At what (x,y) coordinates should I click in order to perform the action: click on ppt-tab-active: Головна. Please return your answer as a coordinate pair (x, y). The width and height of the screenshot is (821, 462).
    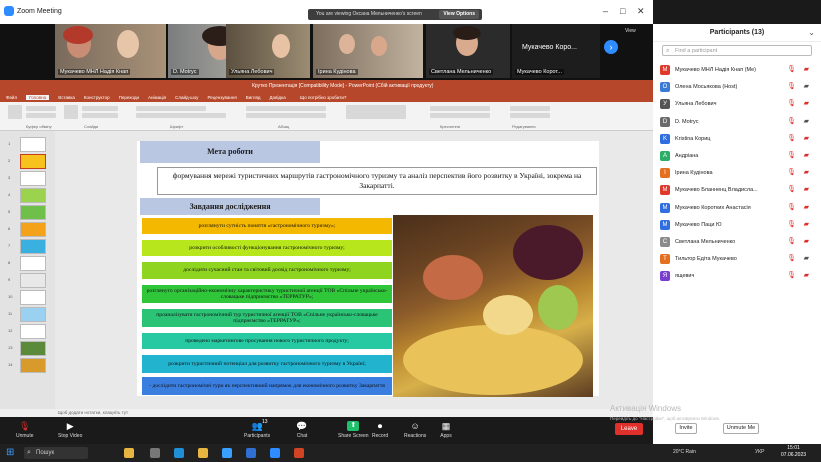
    Looking at the image, I should click on (38, 97).